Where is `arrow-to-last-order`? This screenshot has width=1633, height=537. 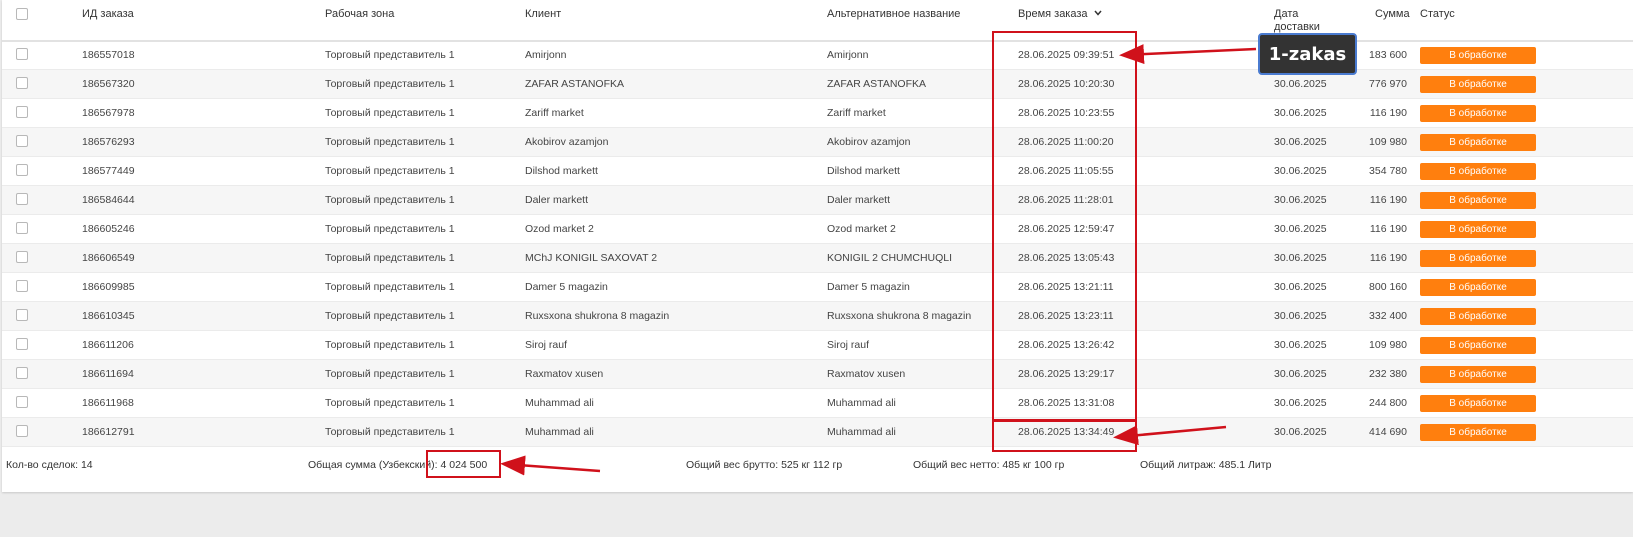
arrow-to-last-order is located at coordinates (1170, 435).